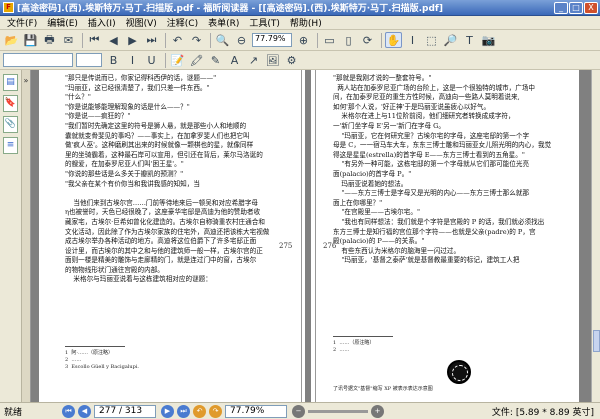 Image resolution: width=600 pixels, height=419 pixels. I want to click on previous-page-button: ◀, so click(84, 411).